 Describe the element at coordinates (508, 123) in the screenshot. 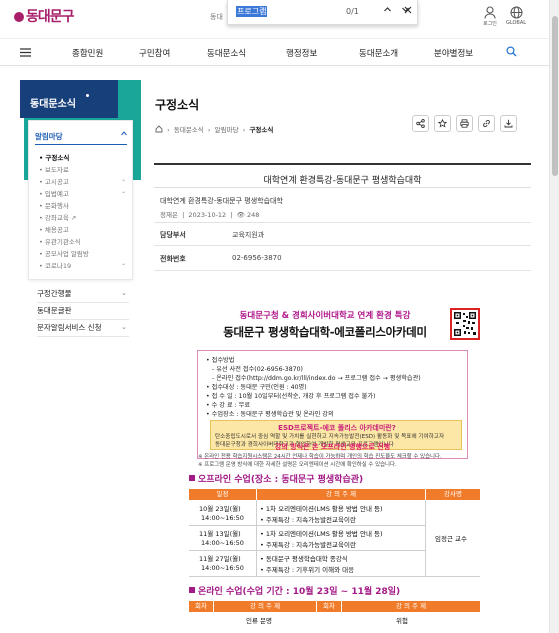

I see `download-button` at that location.